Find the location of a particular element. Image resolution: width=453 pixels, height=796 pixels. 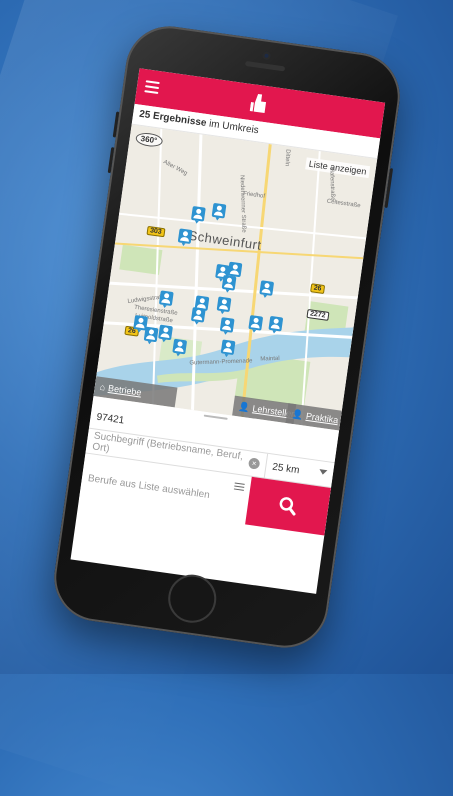

person-icon: 👤 is located at coordinates (243, 406).